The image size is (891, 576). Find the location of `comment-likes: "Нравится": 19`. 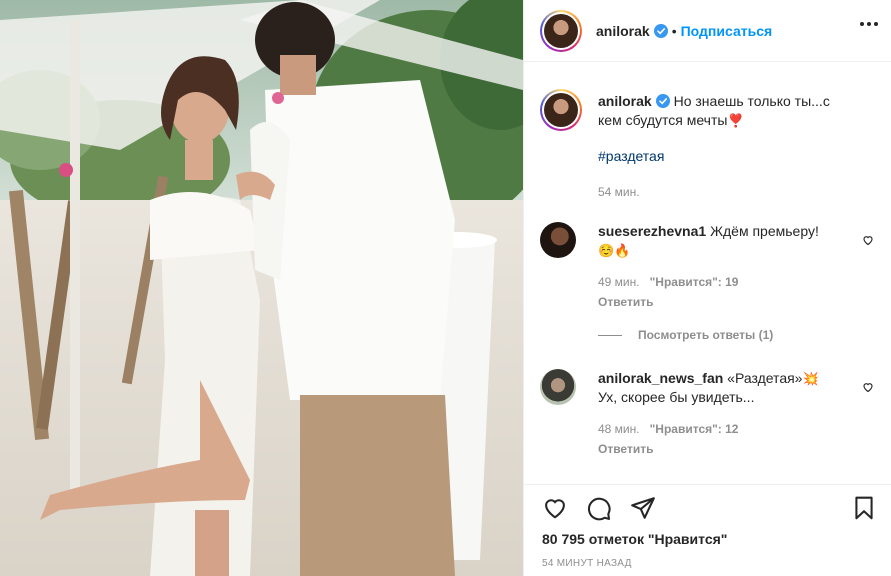

comment-likes: "Нравится": 19 is located at coordinates (694, 282).